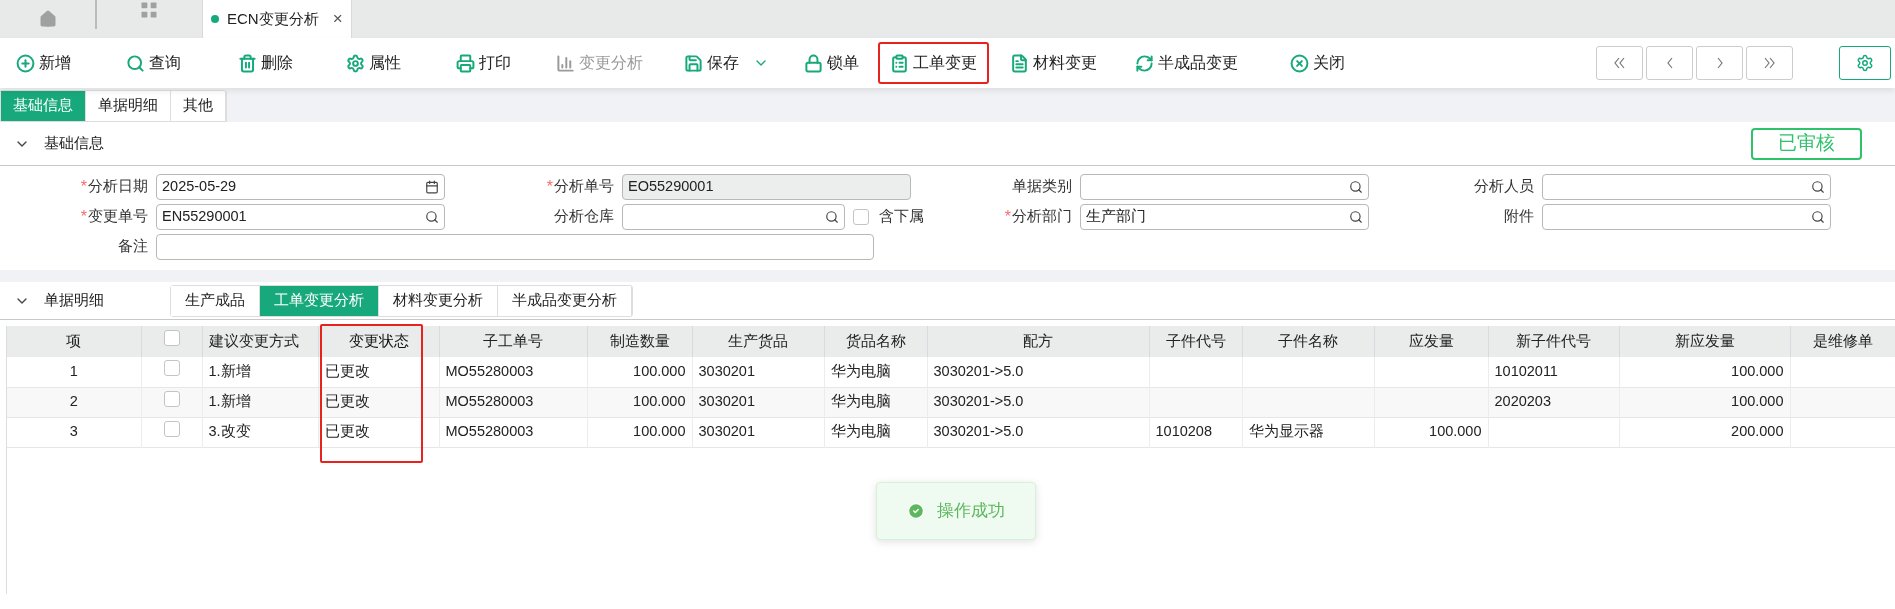 This screenshot has width=1895, height=609. I want to click on tab-label: ECN变更分析, so click(273, 18).